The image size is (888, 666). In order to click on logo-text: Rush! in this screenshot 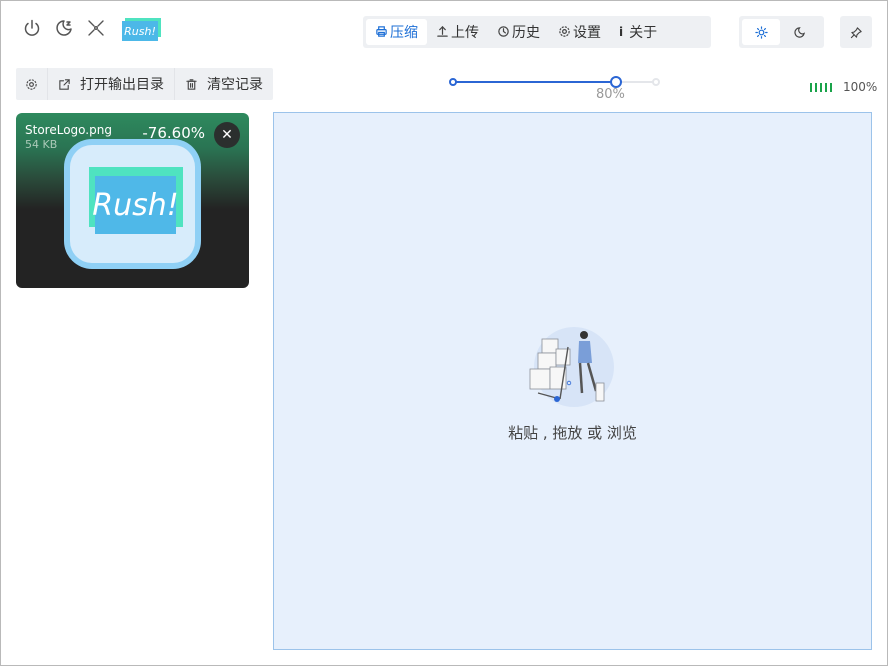, I will do `click(140, 31)`.